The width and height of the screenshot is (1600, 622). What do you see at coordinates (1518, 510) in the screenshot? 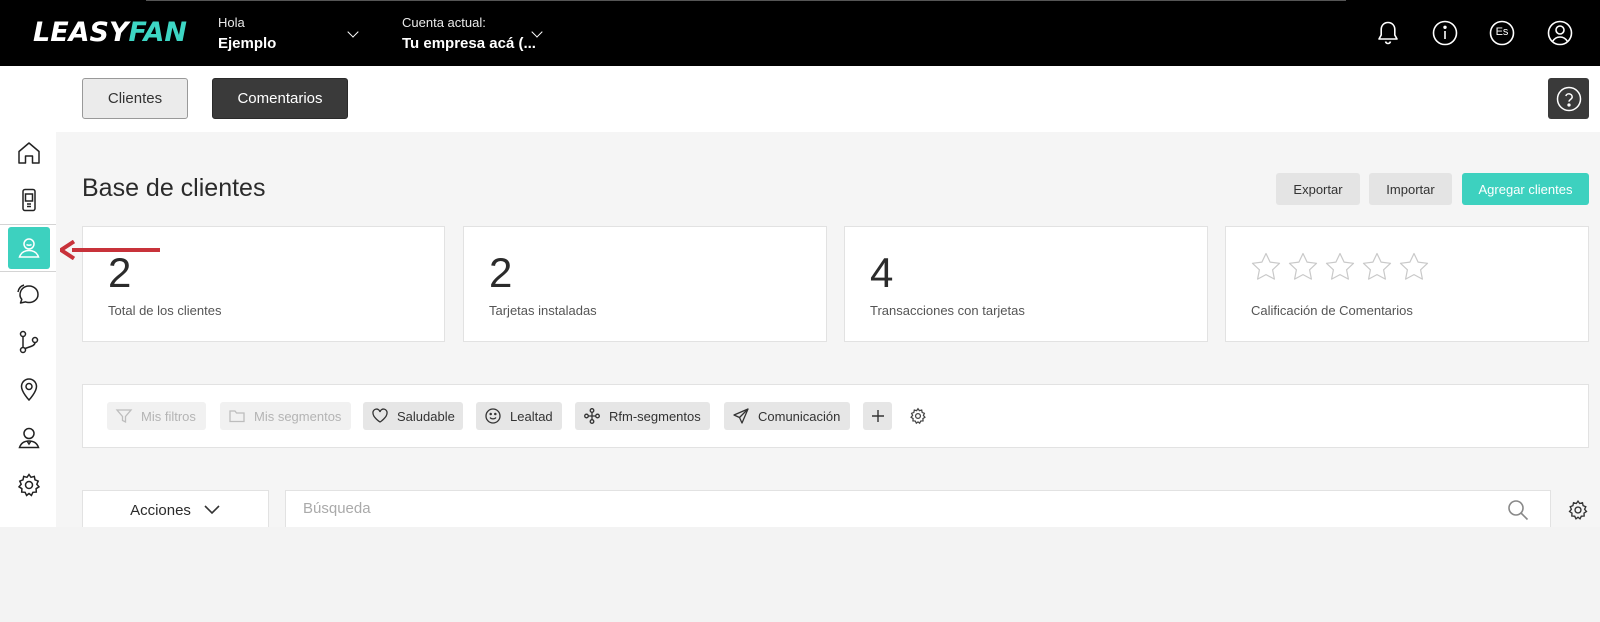
I see `search-icon` at bounding box center [1518, 510].